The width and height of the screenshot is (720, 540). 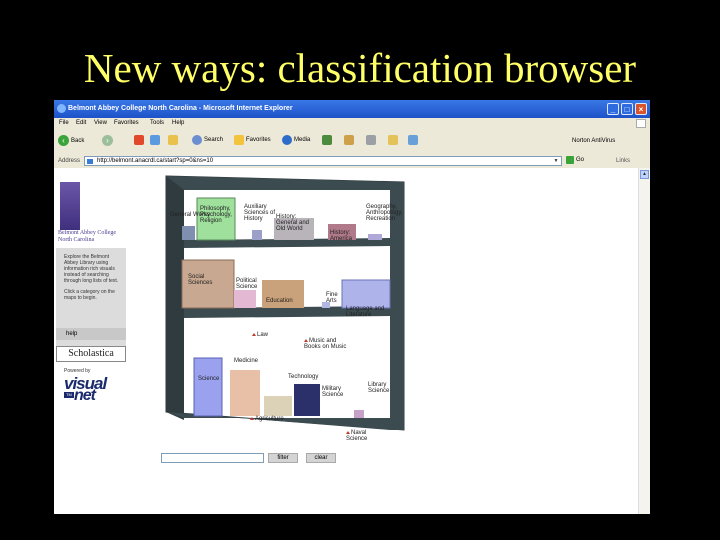 I want to click on filter-button: filter, so click(x=283, y=458).